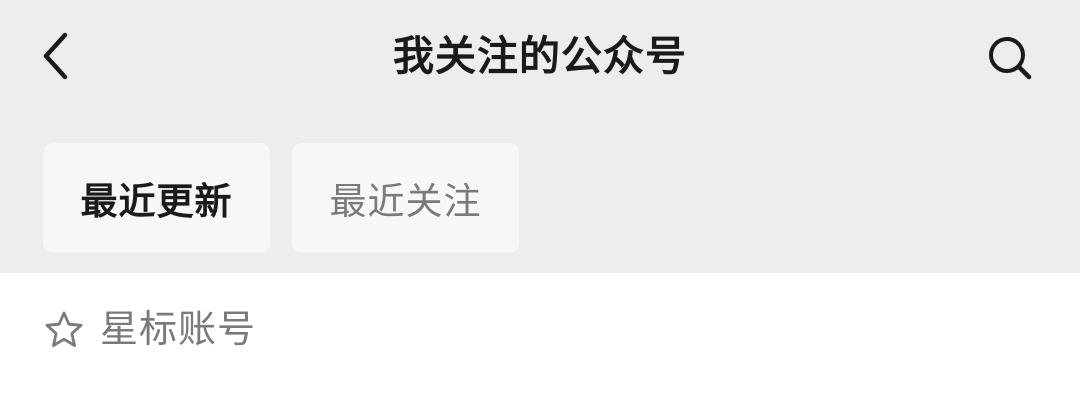  Describe the element at coordinates (156, 198) in the screenshot. I see `tab-recent-updates: 最近更新` at that location.